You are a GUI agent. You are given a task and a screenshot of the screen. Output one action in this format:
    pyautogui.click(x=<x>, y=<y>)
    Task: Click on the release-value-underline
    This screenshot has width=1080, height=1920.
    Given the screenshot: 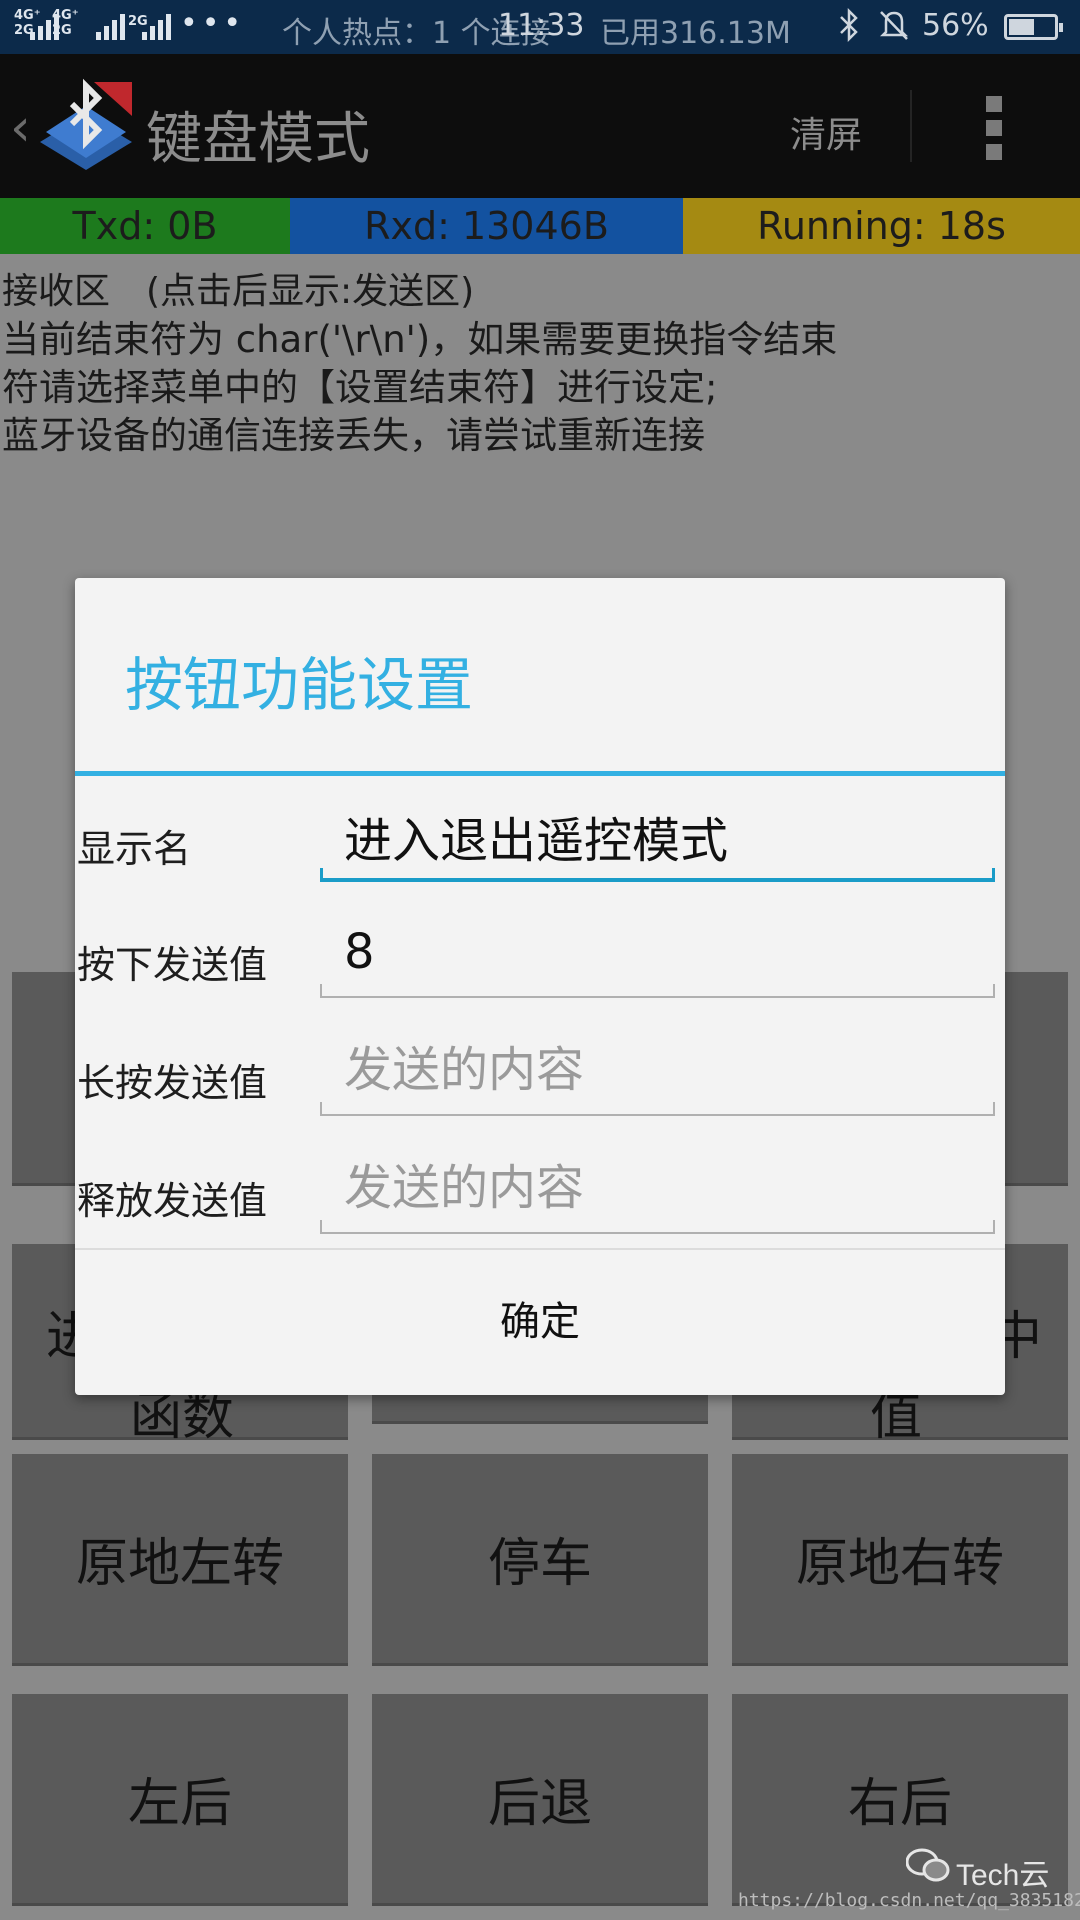 What is the action you would take?
    pyautogui.click(x=657, y=1227)
    